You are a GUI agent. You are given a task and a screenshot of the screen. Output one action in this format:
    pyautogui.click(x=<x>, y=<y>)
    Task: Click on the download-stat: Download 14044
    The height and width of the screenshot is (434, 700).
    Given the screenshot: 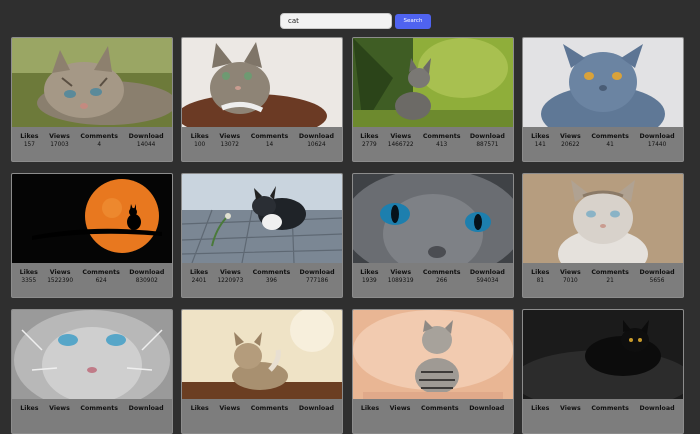 What is the action you would take?
    pyautogui.click(x=146, y=141)
    